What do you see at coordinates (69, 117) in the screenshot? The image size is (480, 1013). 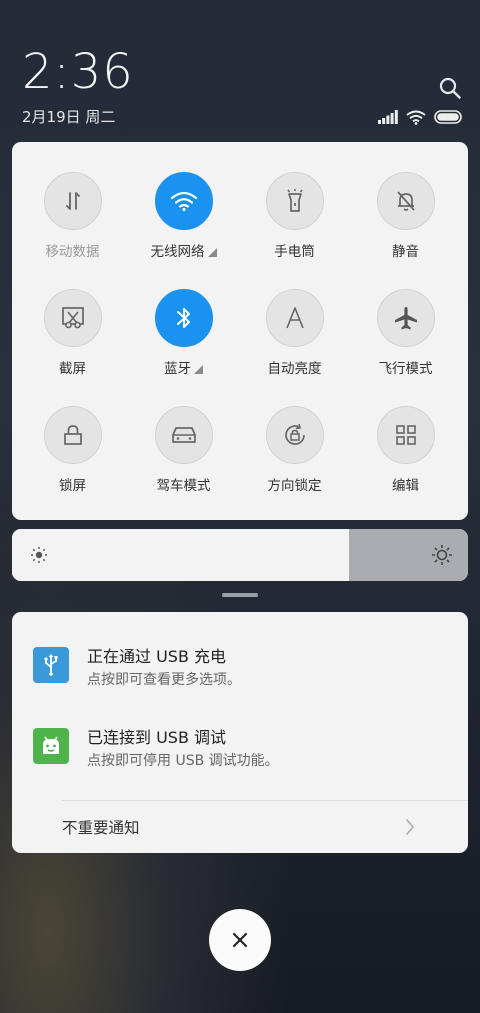 I see `clock-date: 2月19日 周二` at bounding box center [69, 117].